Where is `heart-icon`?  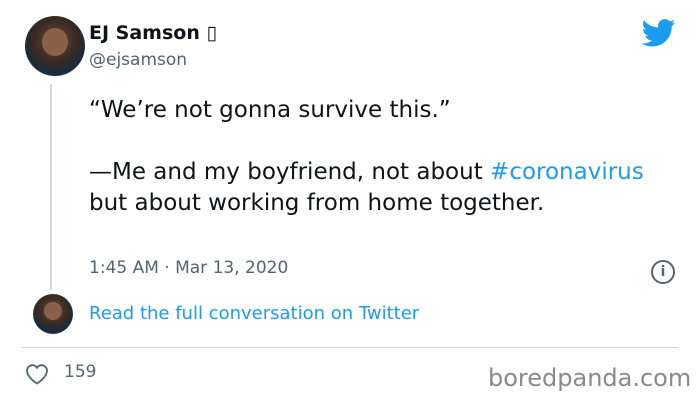 heart-icon is located at coordinates (37, 374).